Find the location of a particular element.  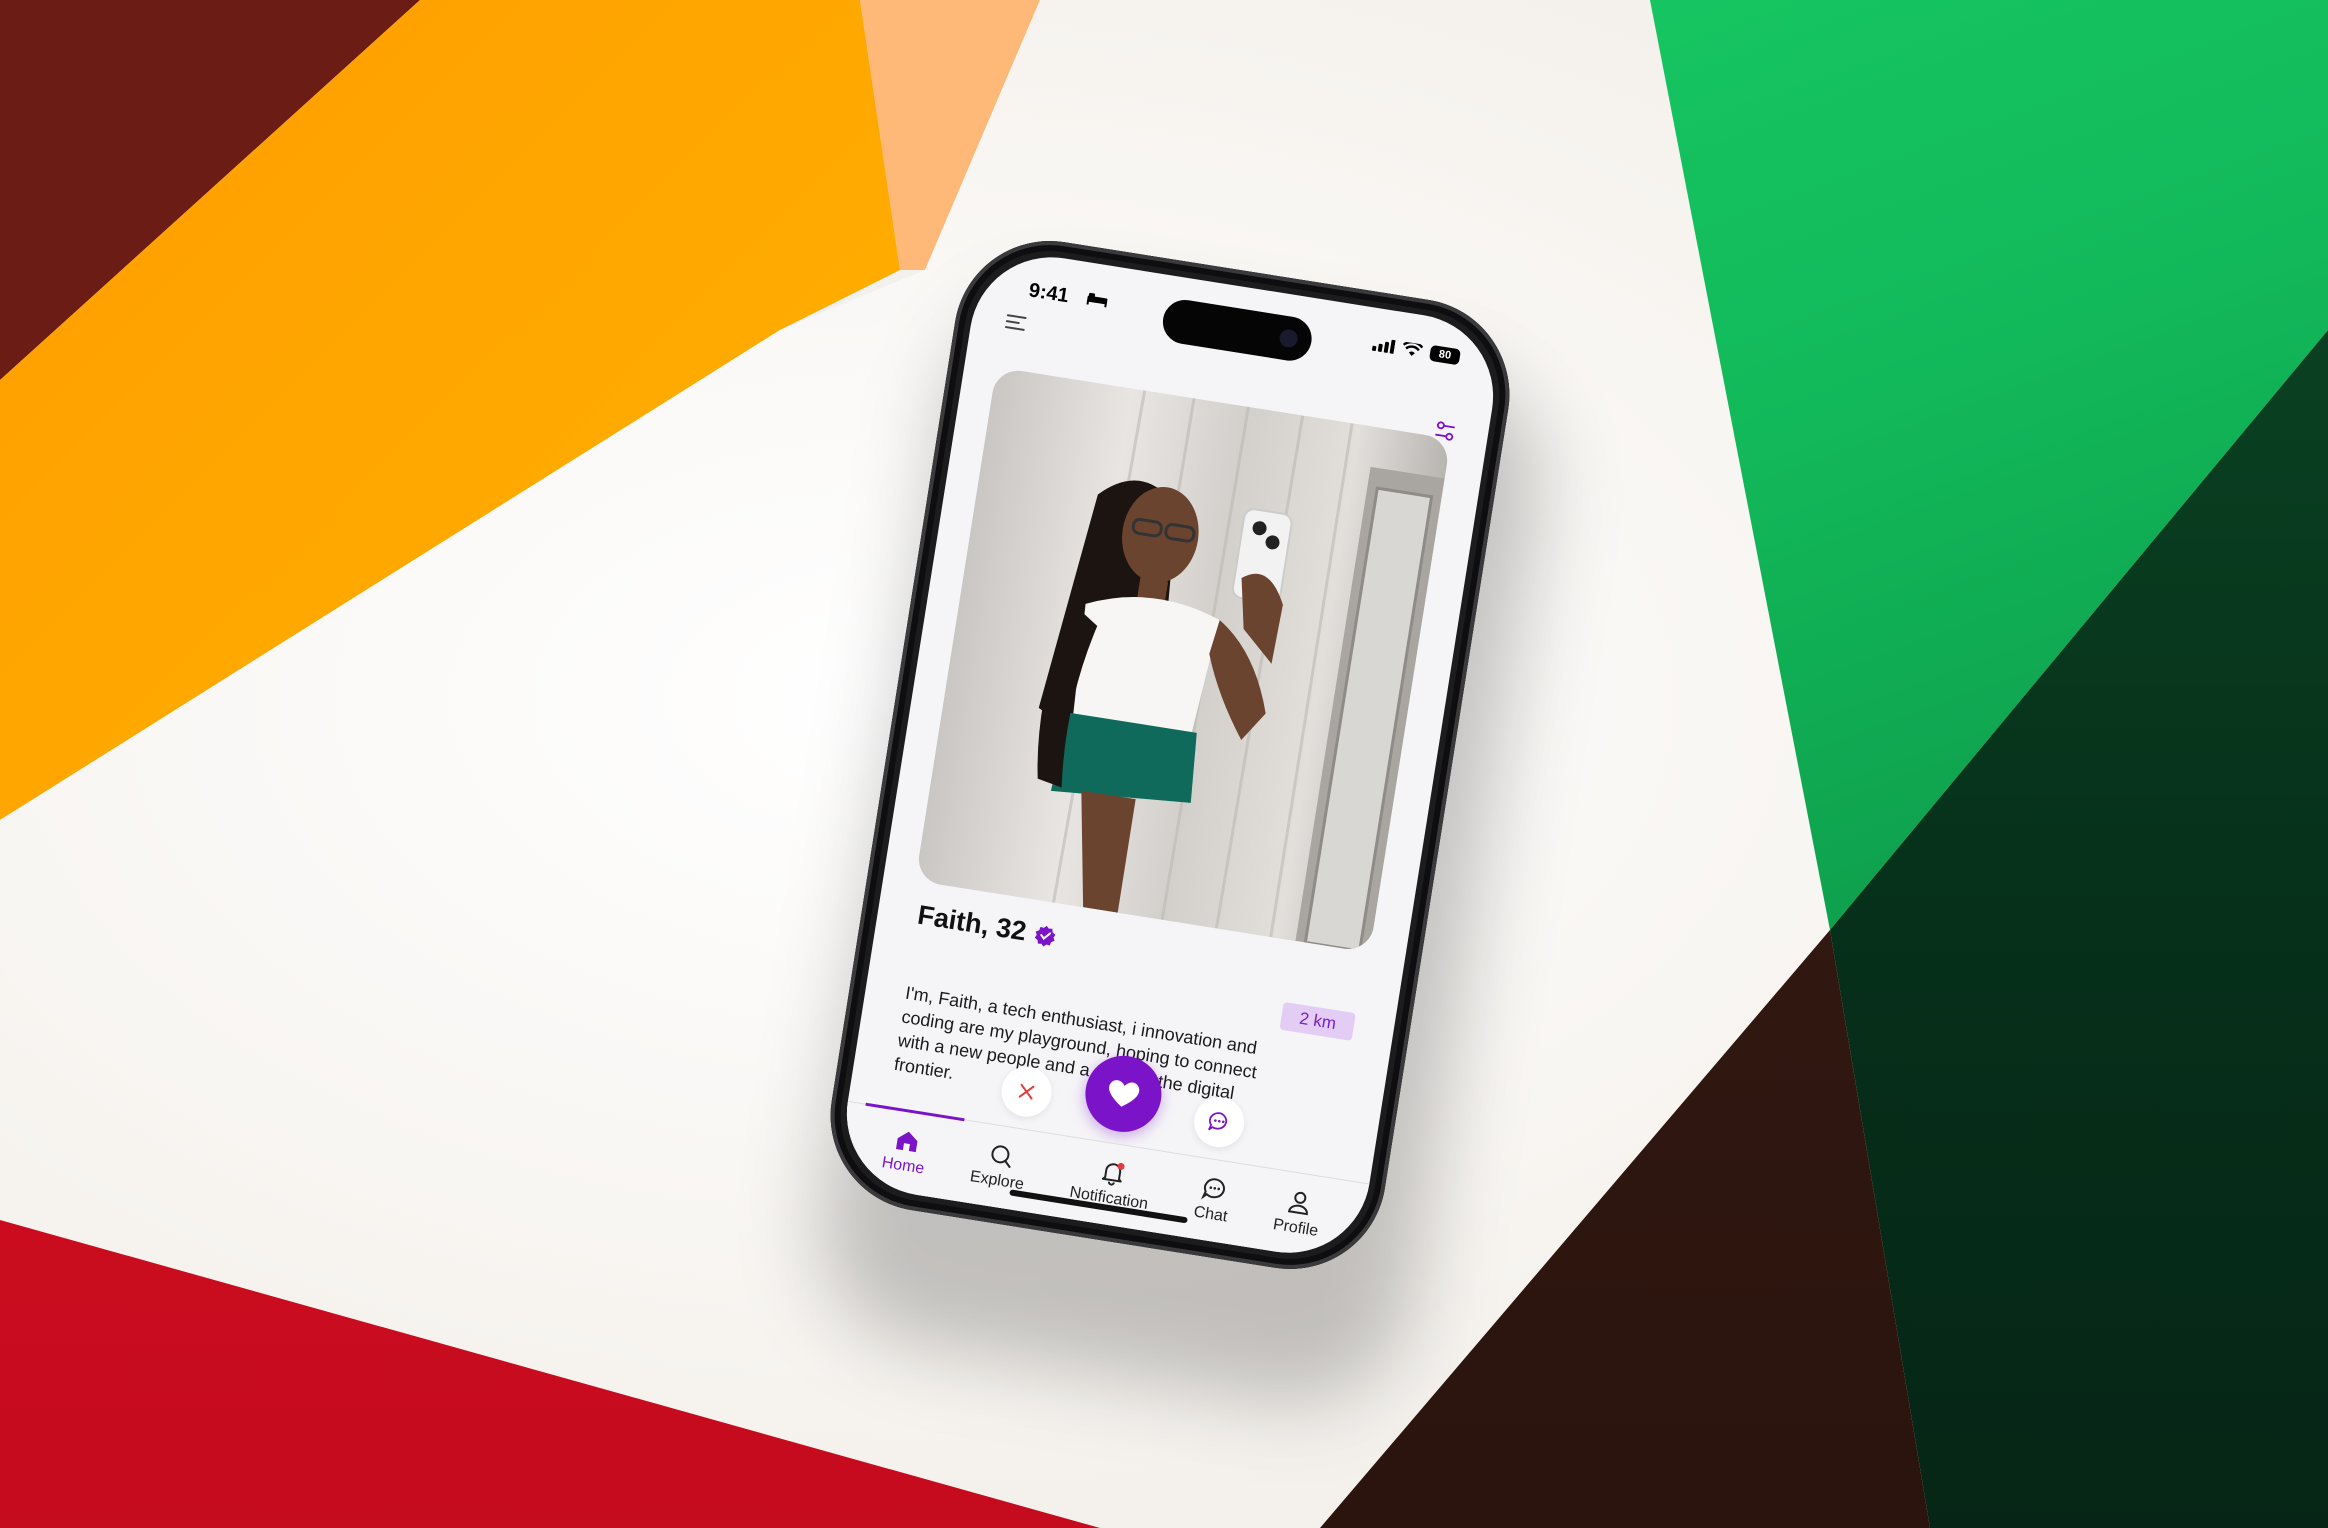

tab-notification: Notification is located at coordinates (1110, 1193).